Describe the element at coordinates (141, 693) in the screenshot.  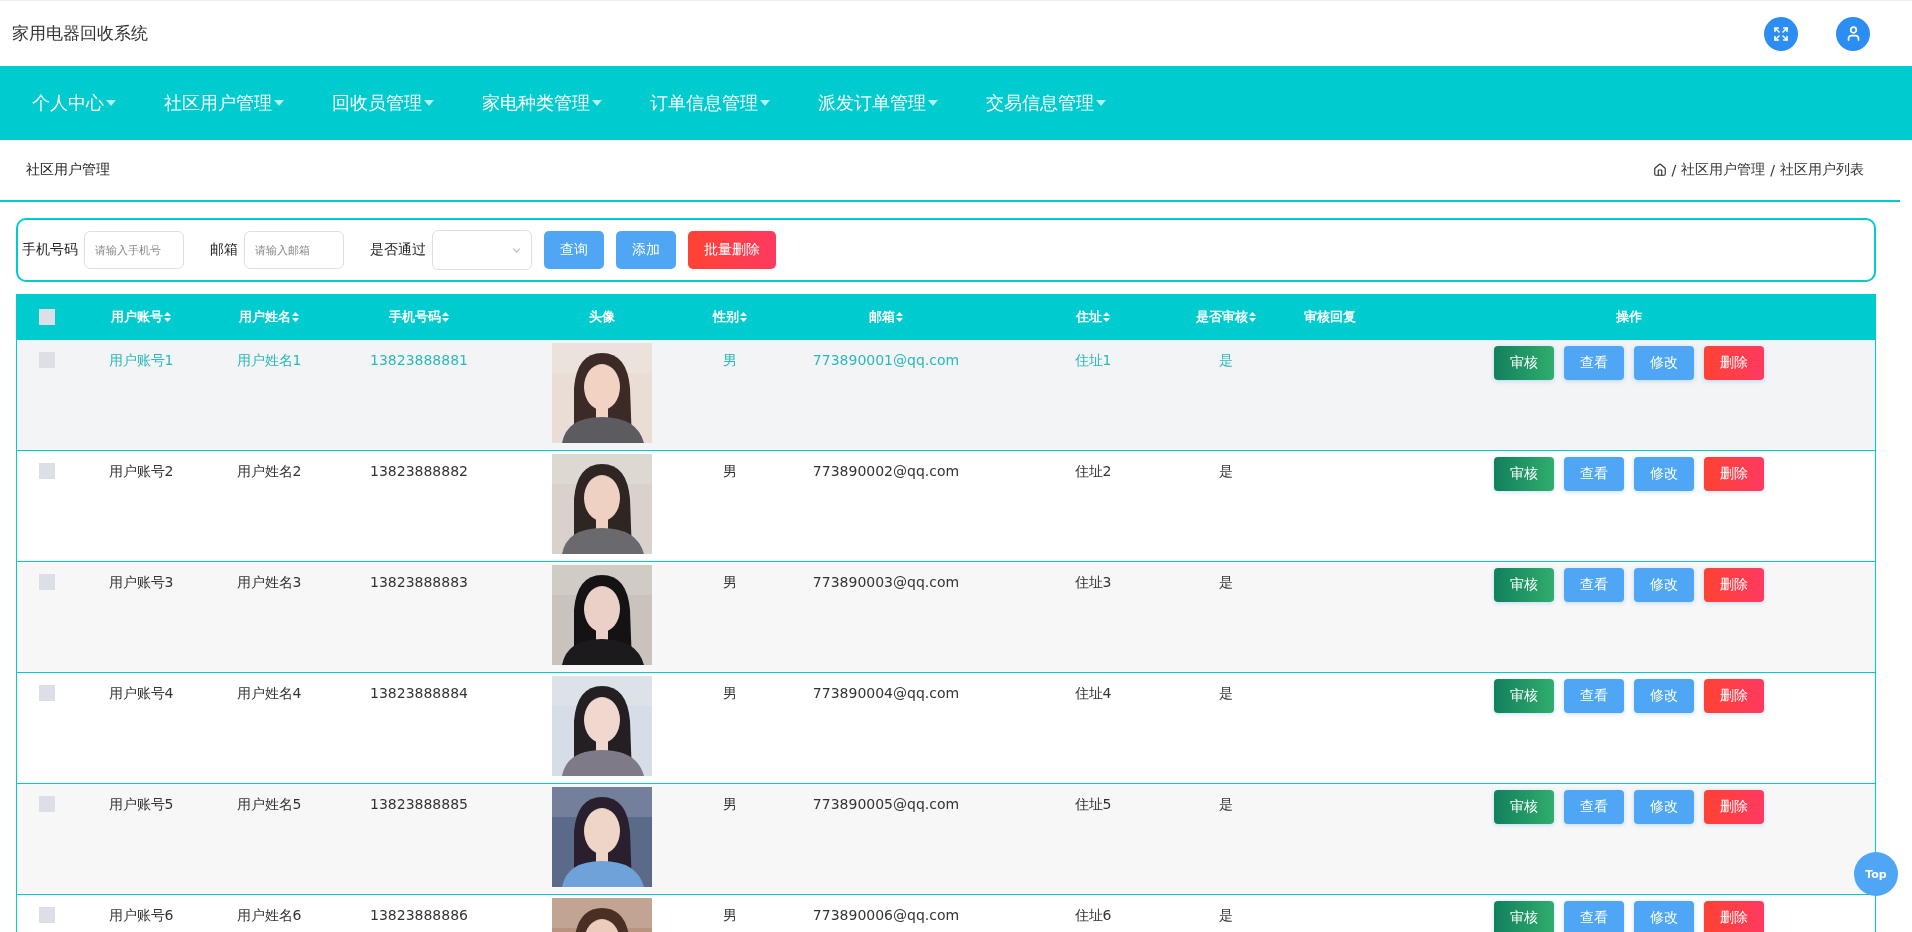
I see `table-cell-text: 用户账号4` at that location.